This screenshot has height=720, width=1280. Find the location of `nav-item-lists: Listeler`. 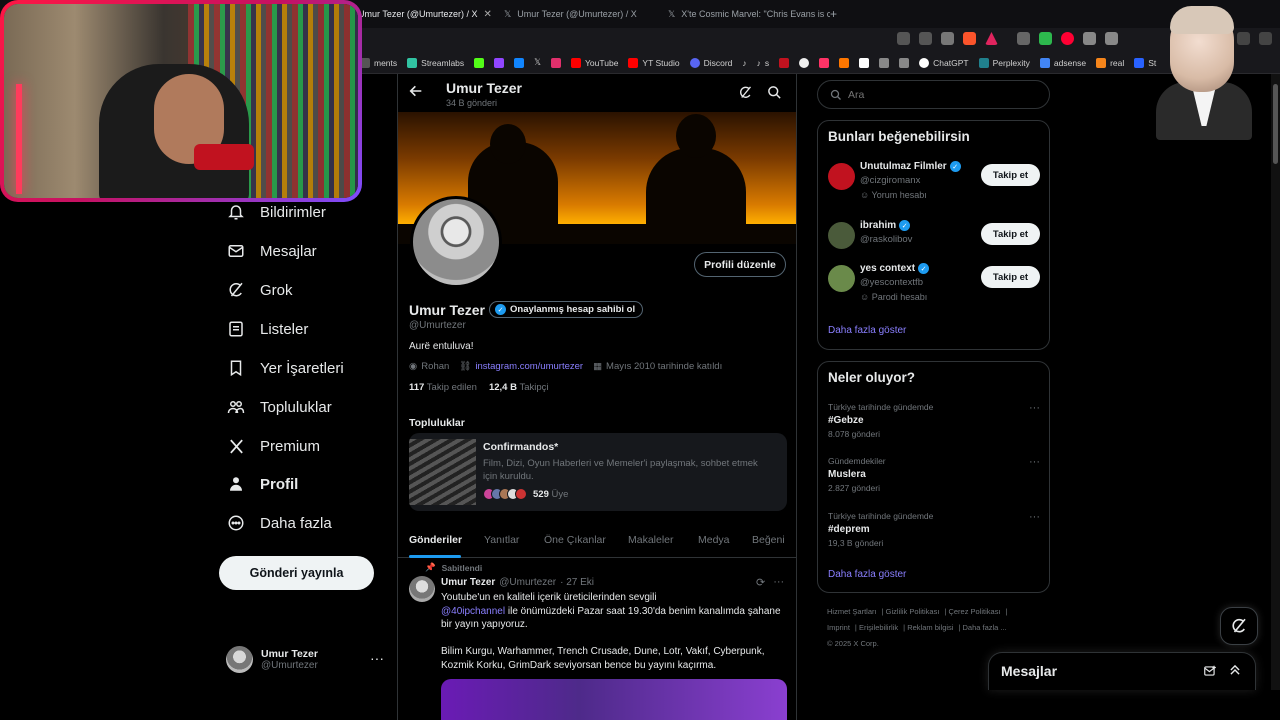

nav-item-lists: Listeler is located at coordinates (267, 329).